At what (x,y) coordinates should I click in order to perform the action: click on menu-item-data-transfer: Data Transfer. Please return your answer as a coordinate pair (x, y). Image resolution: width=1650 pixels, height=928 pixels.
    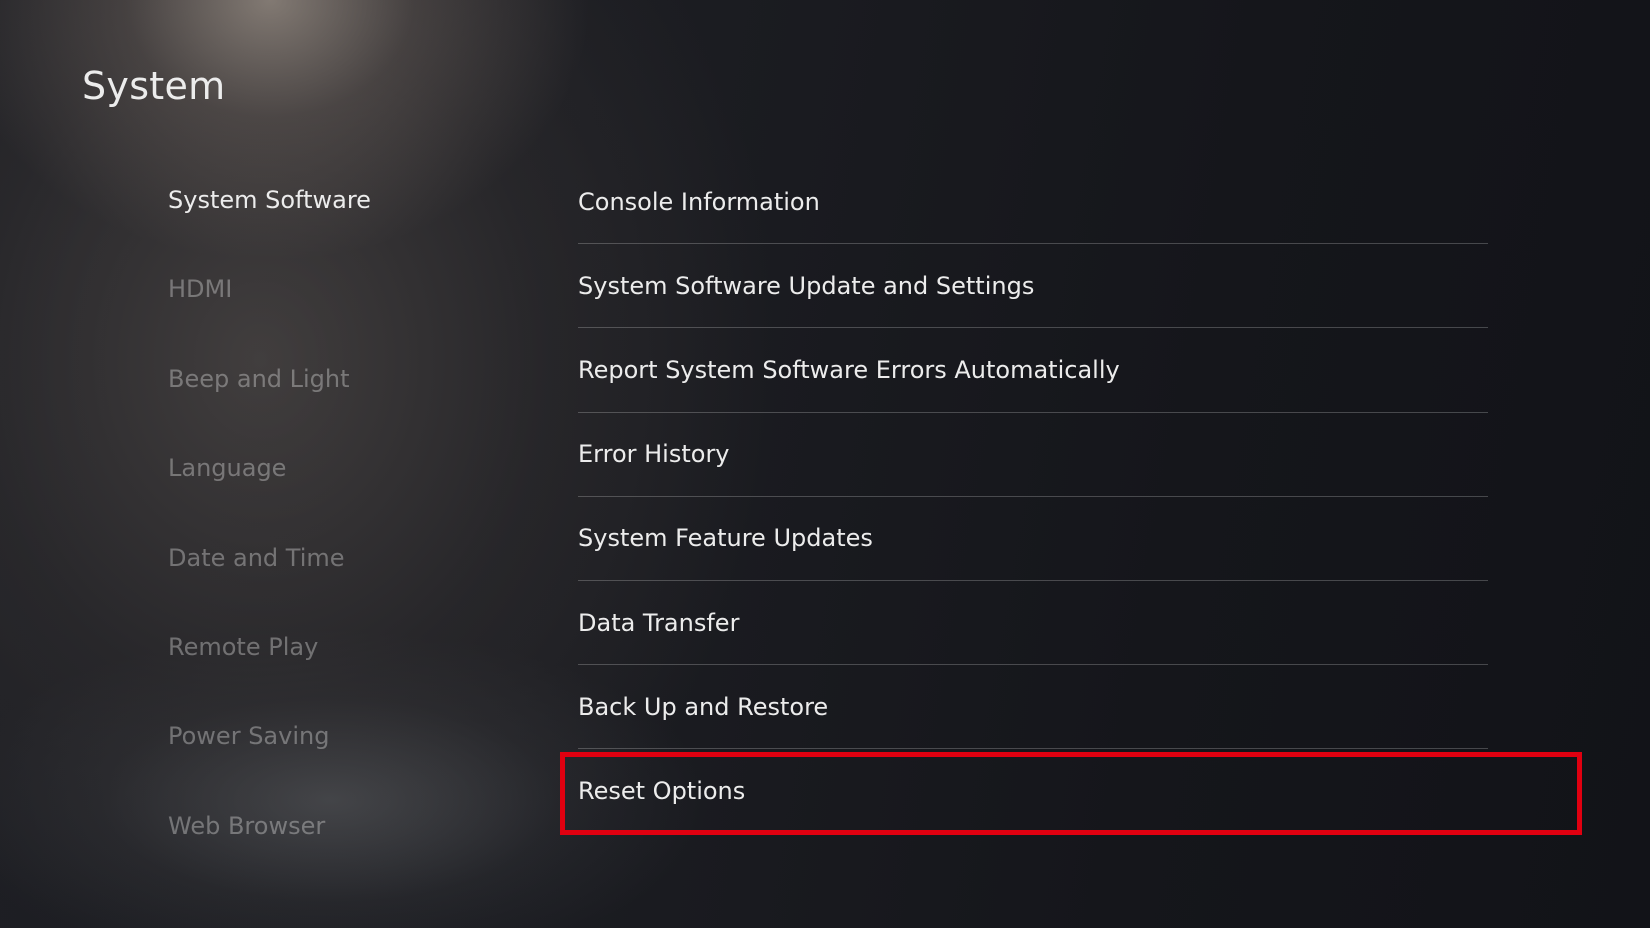
    Looking at the image, I should click on (1033, 623).